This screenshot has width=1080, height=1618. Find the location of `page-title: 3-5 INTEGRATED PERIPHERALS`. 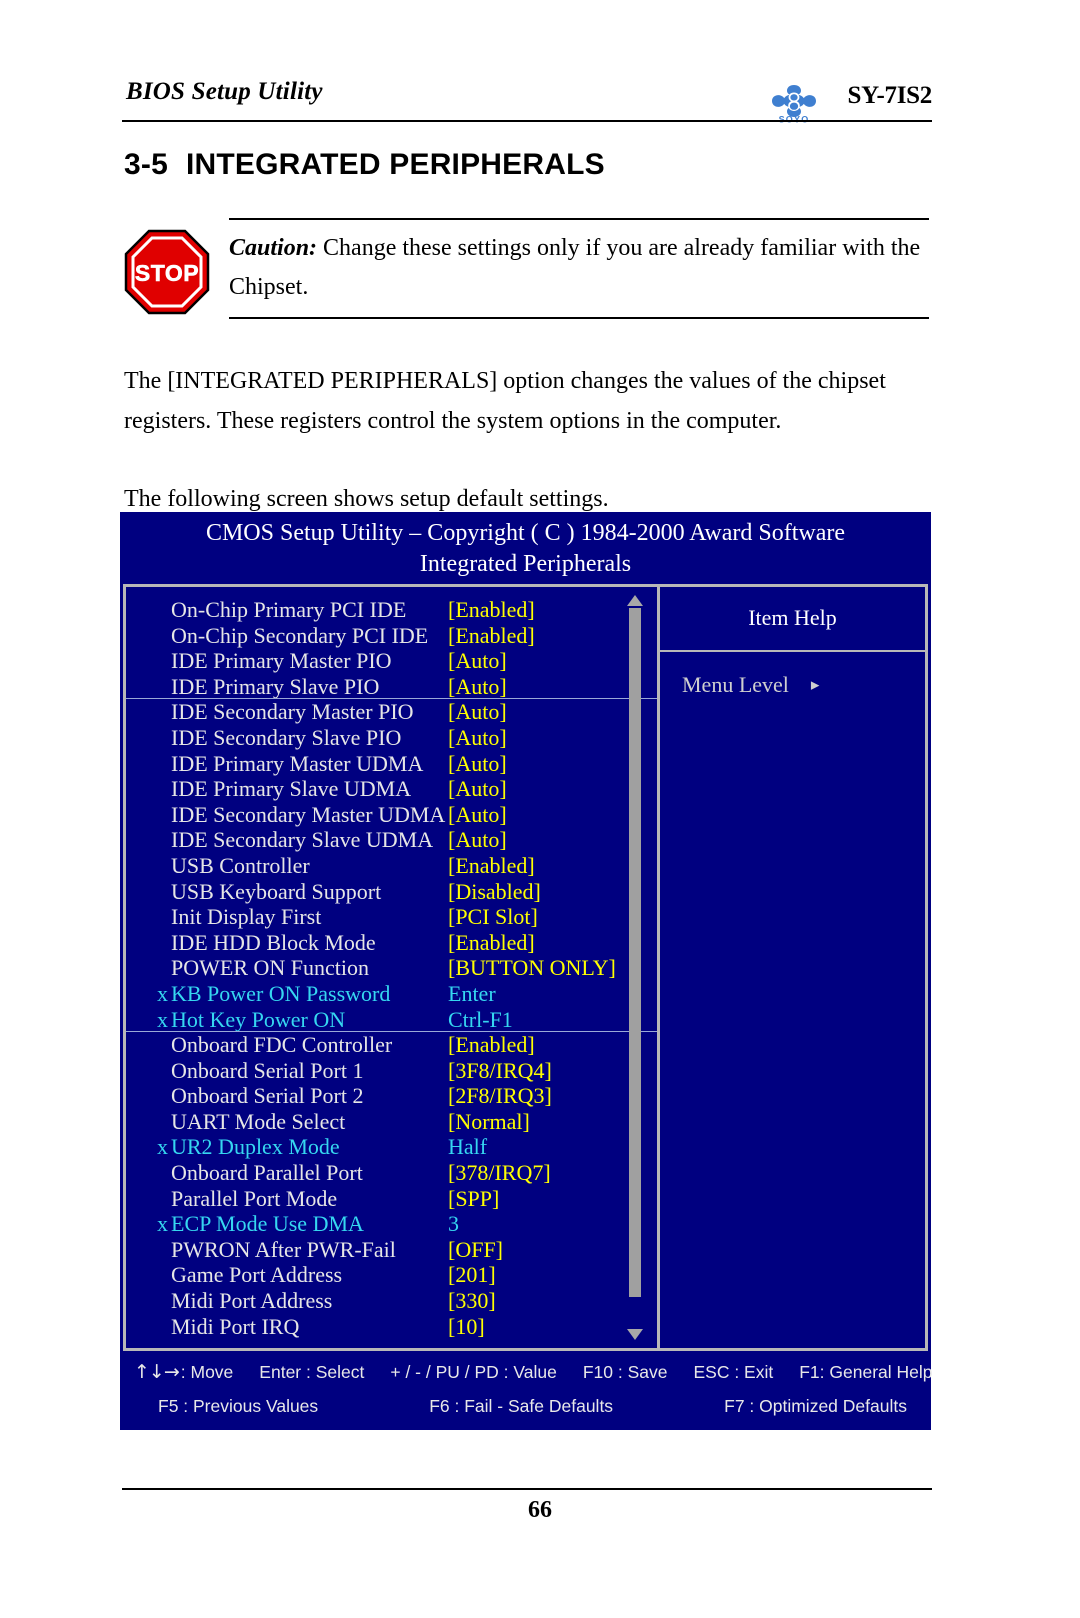

page-title: 3-5 INTEGRATED PERIPHERALS is located at coordinates (364, 165).